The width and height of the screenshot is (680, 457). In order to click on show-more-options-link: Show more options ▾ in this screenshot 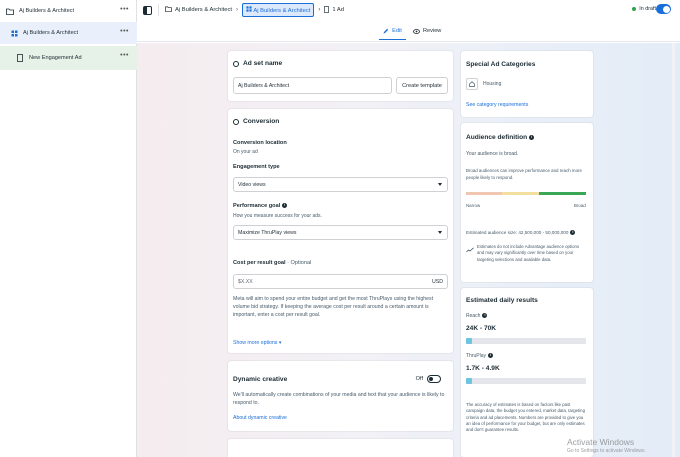, I will do `click(257, 343)`.